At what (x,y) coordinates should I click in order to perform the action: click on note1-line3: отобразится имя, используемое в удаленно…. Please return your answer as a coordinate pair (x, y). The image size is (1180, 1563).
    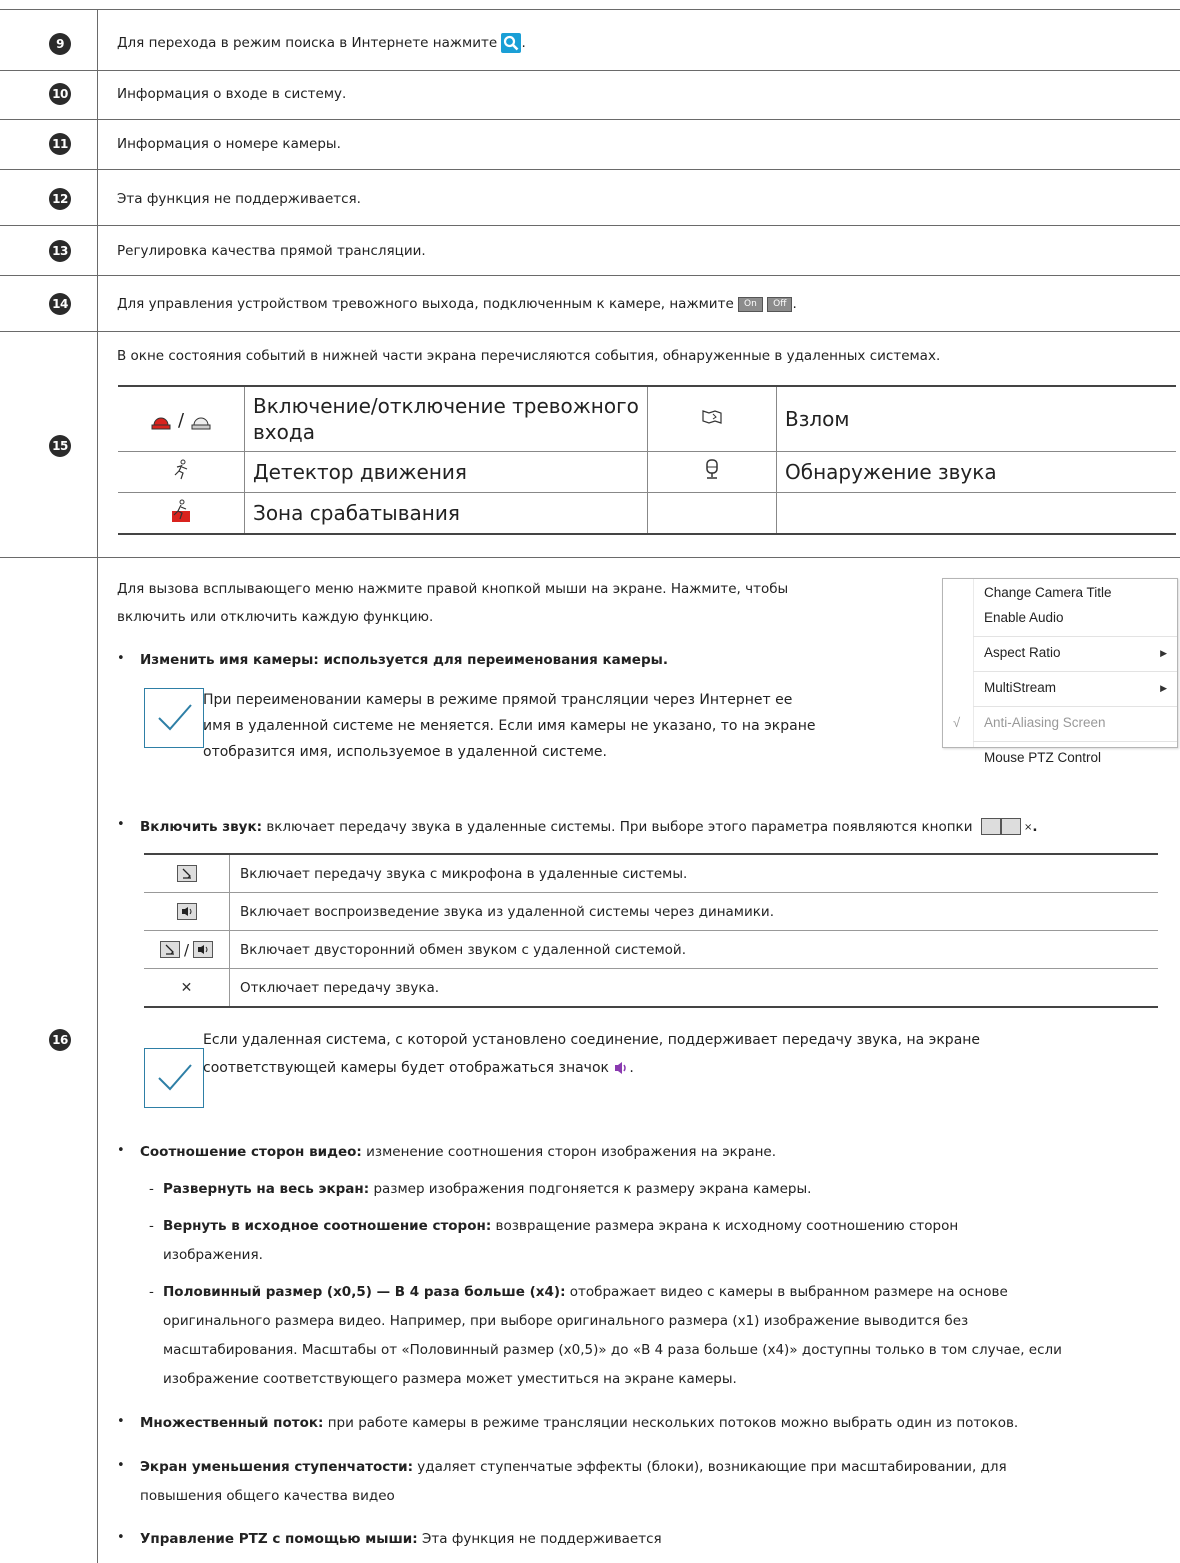
    Looking at the image, I should click on (405, 752).